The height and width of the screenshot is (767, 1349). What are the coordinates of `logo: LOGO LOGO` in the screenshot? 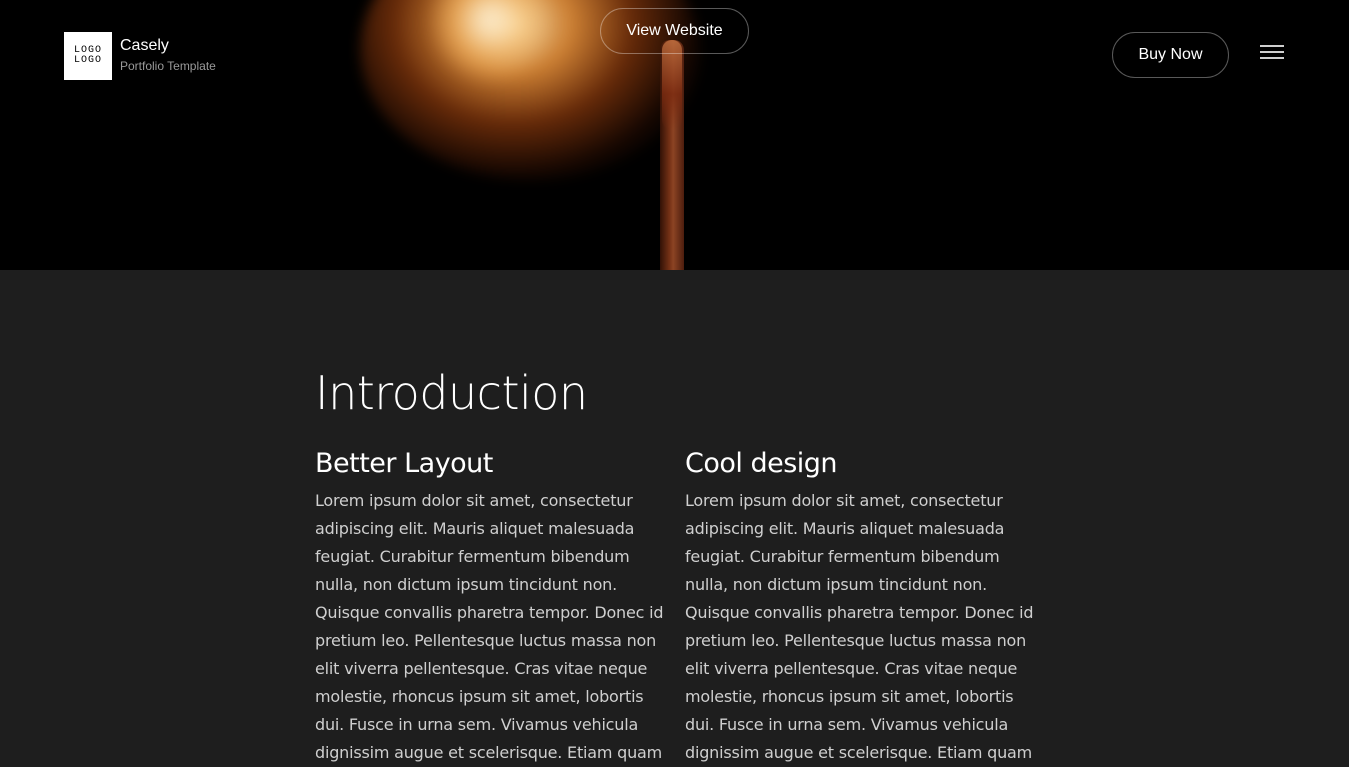 It's located at (88, 56).